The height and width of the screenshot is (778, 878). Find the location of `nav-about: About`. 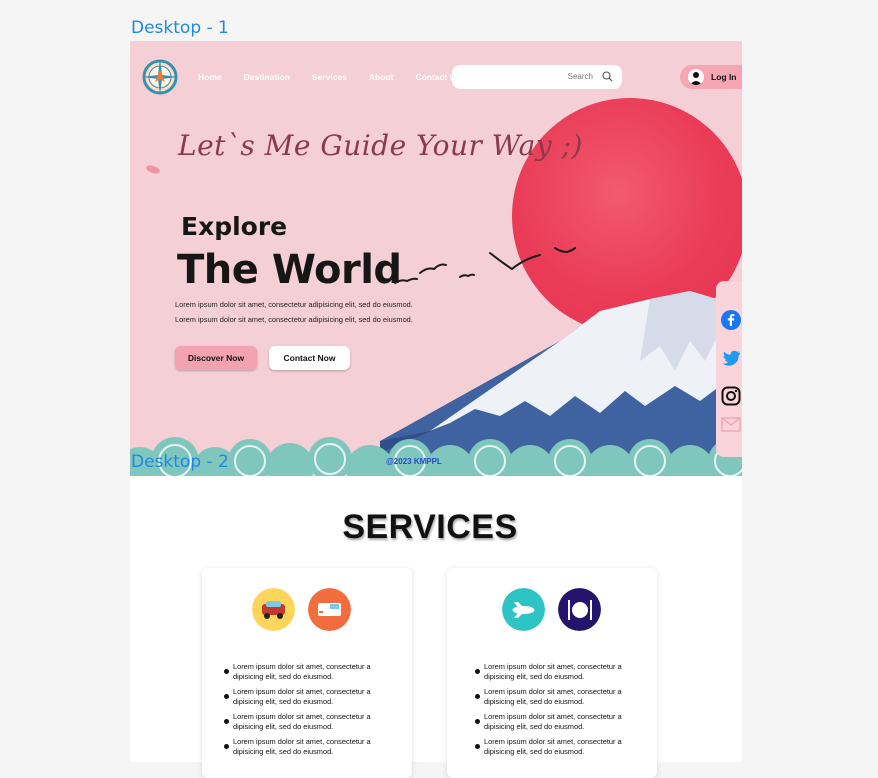

nav-about: About is located at coordinates (381, 77).